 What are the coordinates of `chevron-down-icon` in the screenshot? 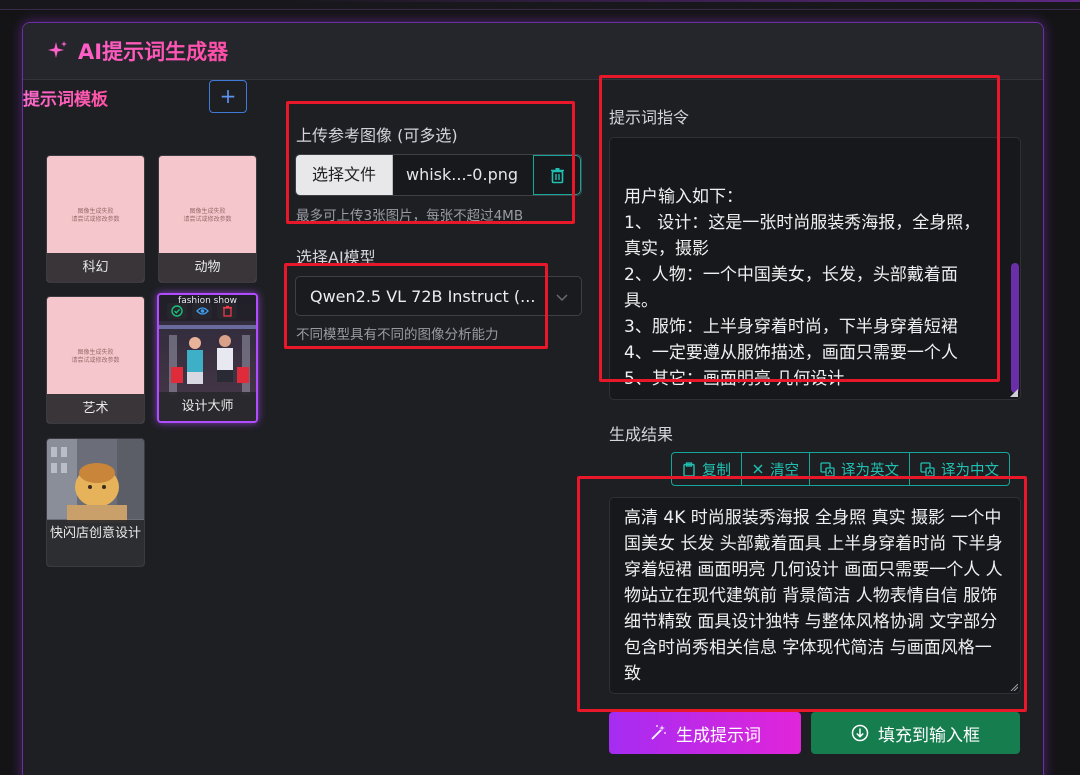 It's located at (562, 298).